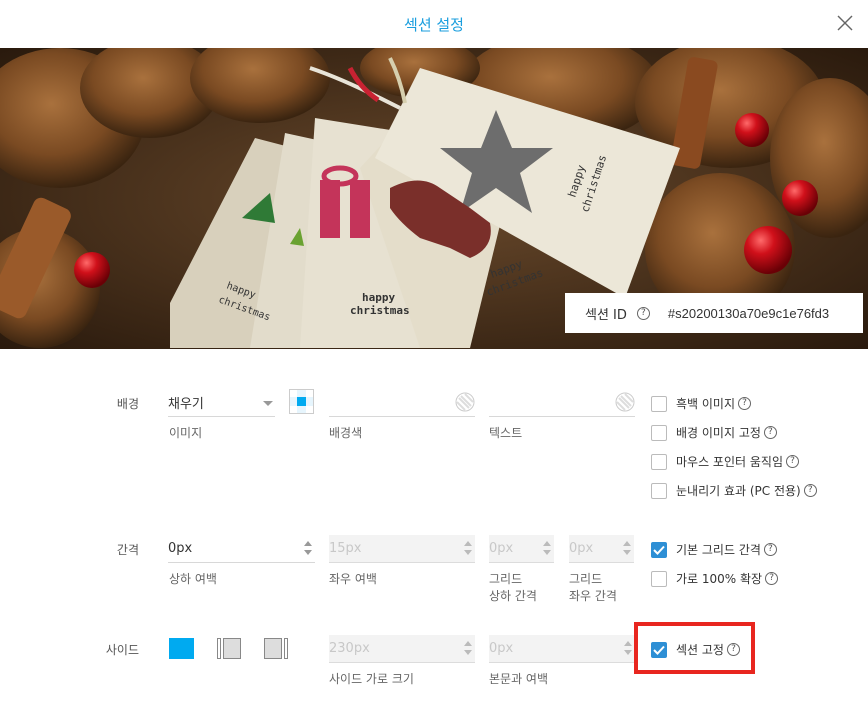 The width and height of the screenshot is (868, 720). Describe the element at coordinates (127, 550) in the screenshot. I see `spacing-row-label: 간격` at that location.